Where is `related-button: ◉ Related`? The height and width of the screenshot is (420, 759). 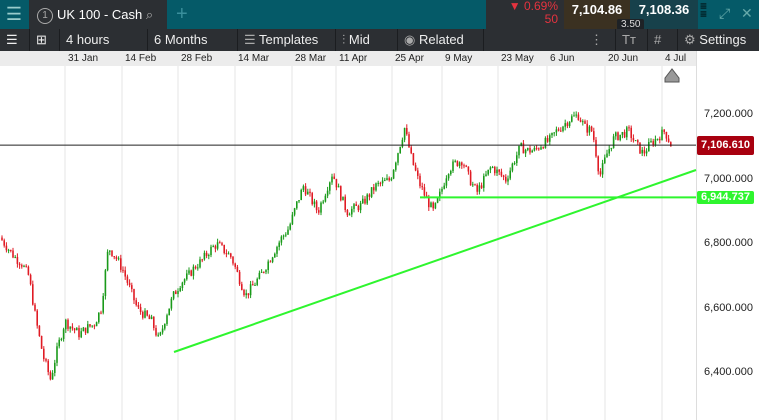
related-button: ◉ Related is located at coordinates (441, 40).